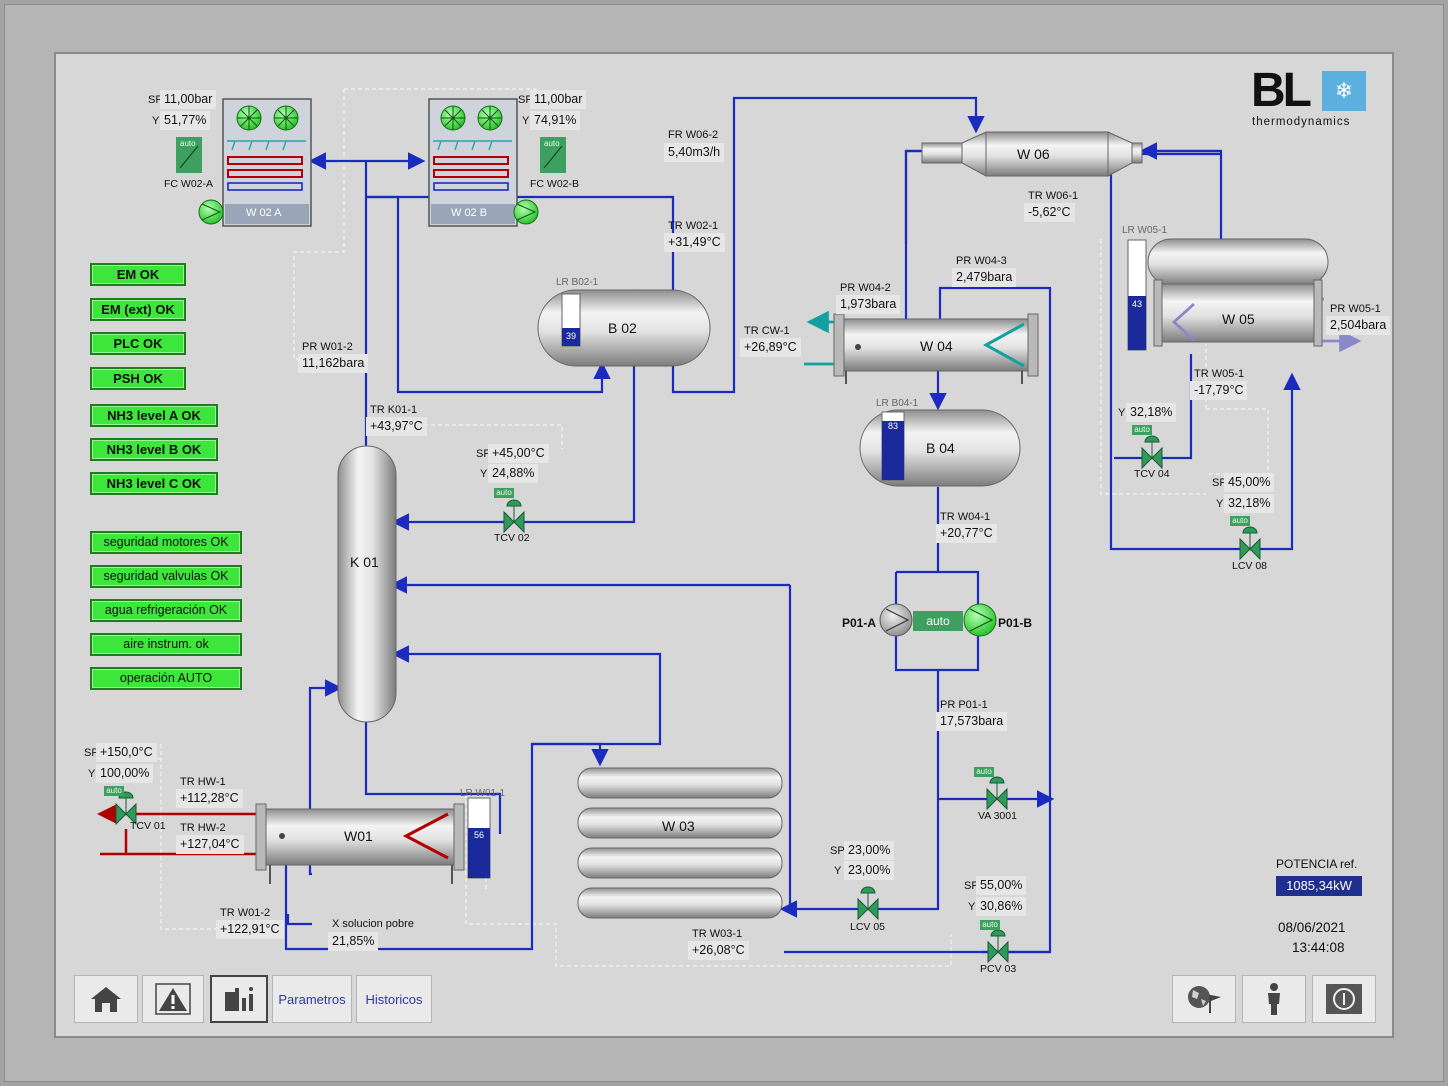 This screenshot has width=1448, height=1086. What do you see at coordinates (312, 999) in the screenshot?
I see `parametros-button: Parametros` at bounding box center [312, 999].